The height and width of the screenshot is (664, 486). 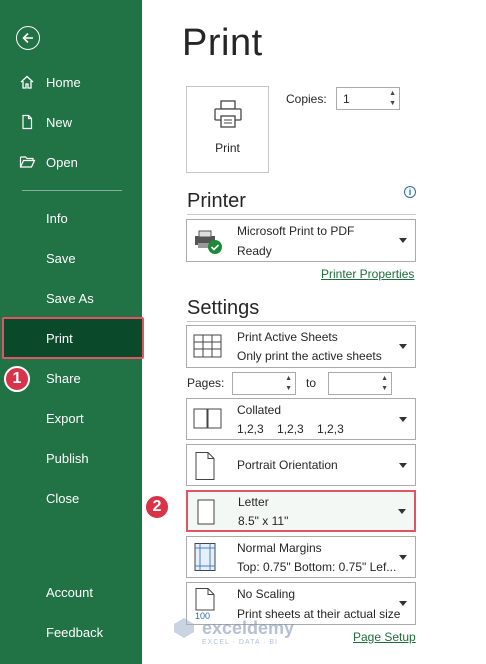 I want to click on nav-new-label: New, so click(x=59, y=122).